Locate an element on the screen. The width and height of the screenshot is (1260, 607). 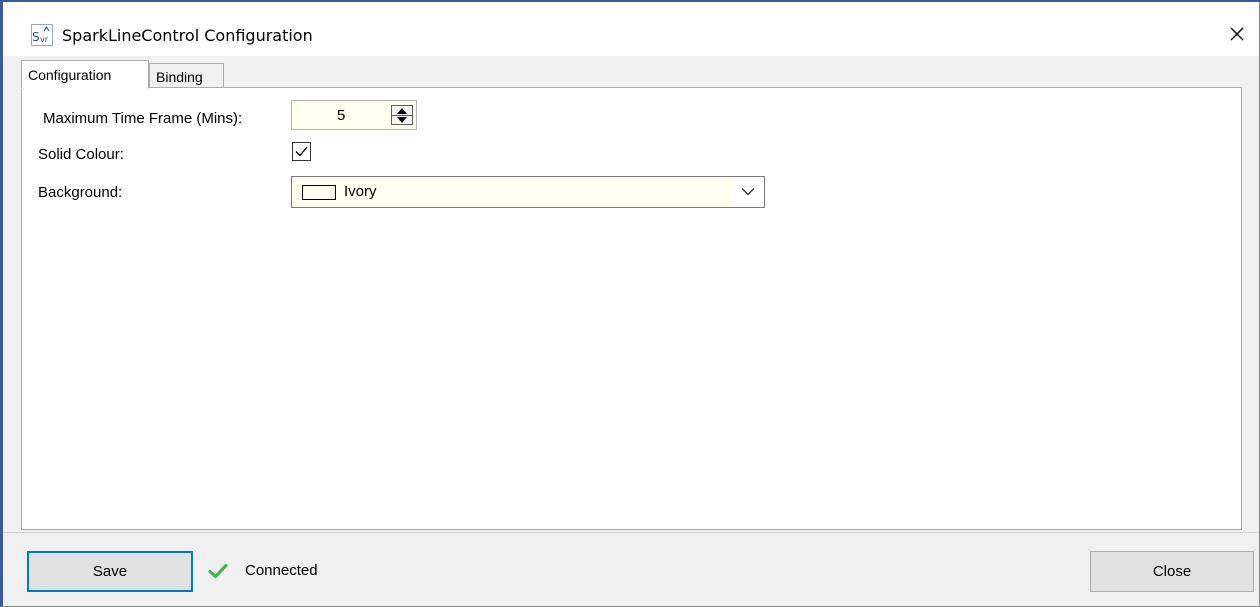
background-value: Ivory is located at coordinates (360, 191).